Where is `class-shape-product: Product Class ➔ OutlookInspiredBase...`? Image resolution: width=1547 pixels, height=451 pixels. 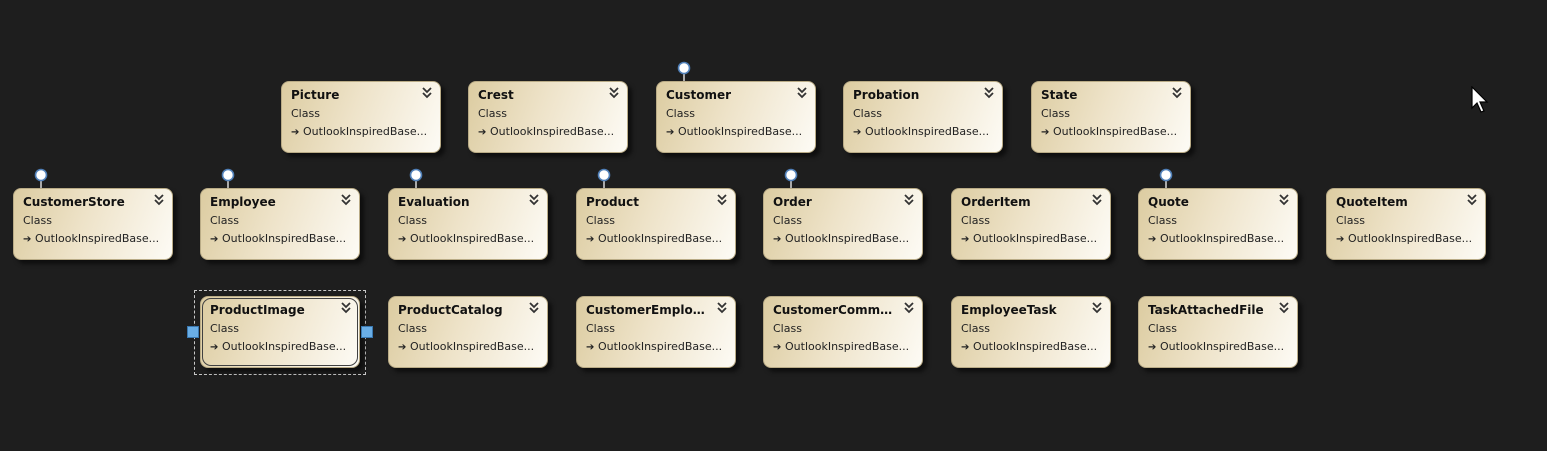 class-shape-product: Product Class ➔ OutlookInspiredBase... is located at coordinates (656, 224).